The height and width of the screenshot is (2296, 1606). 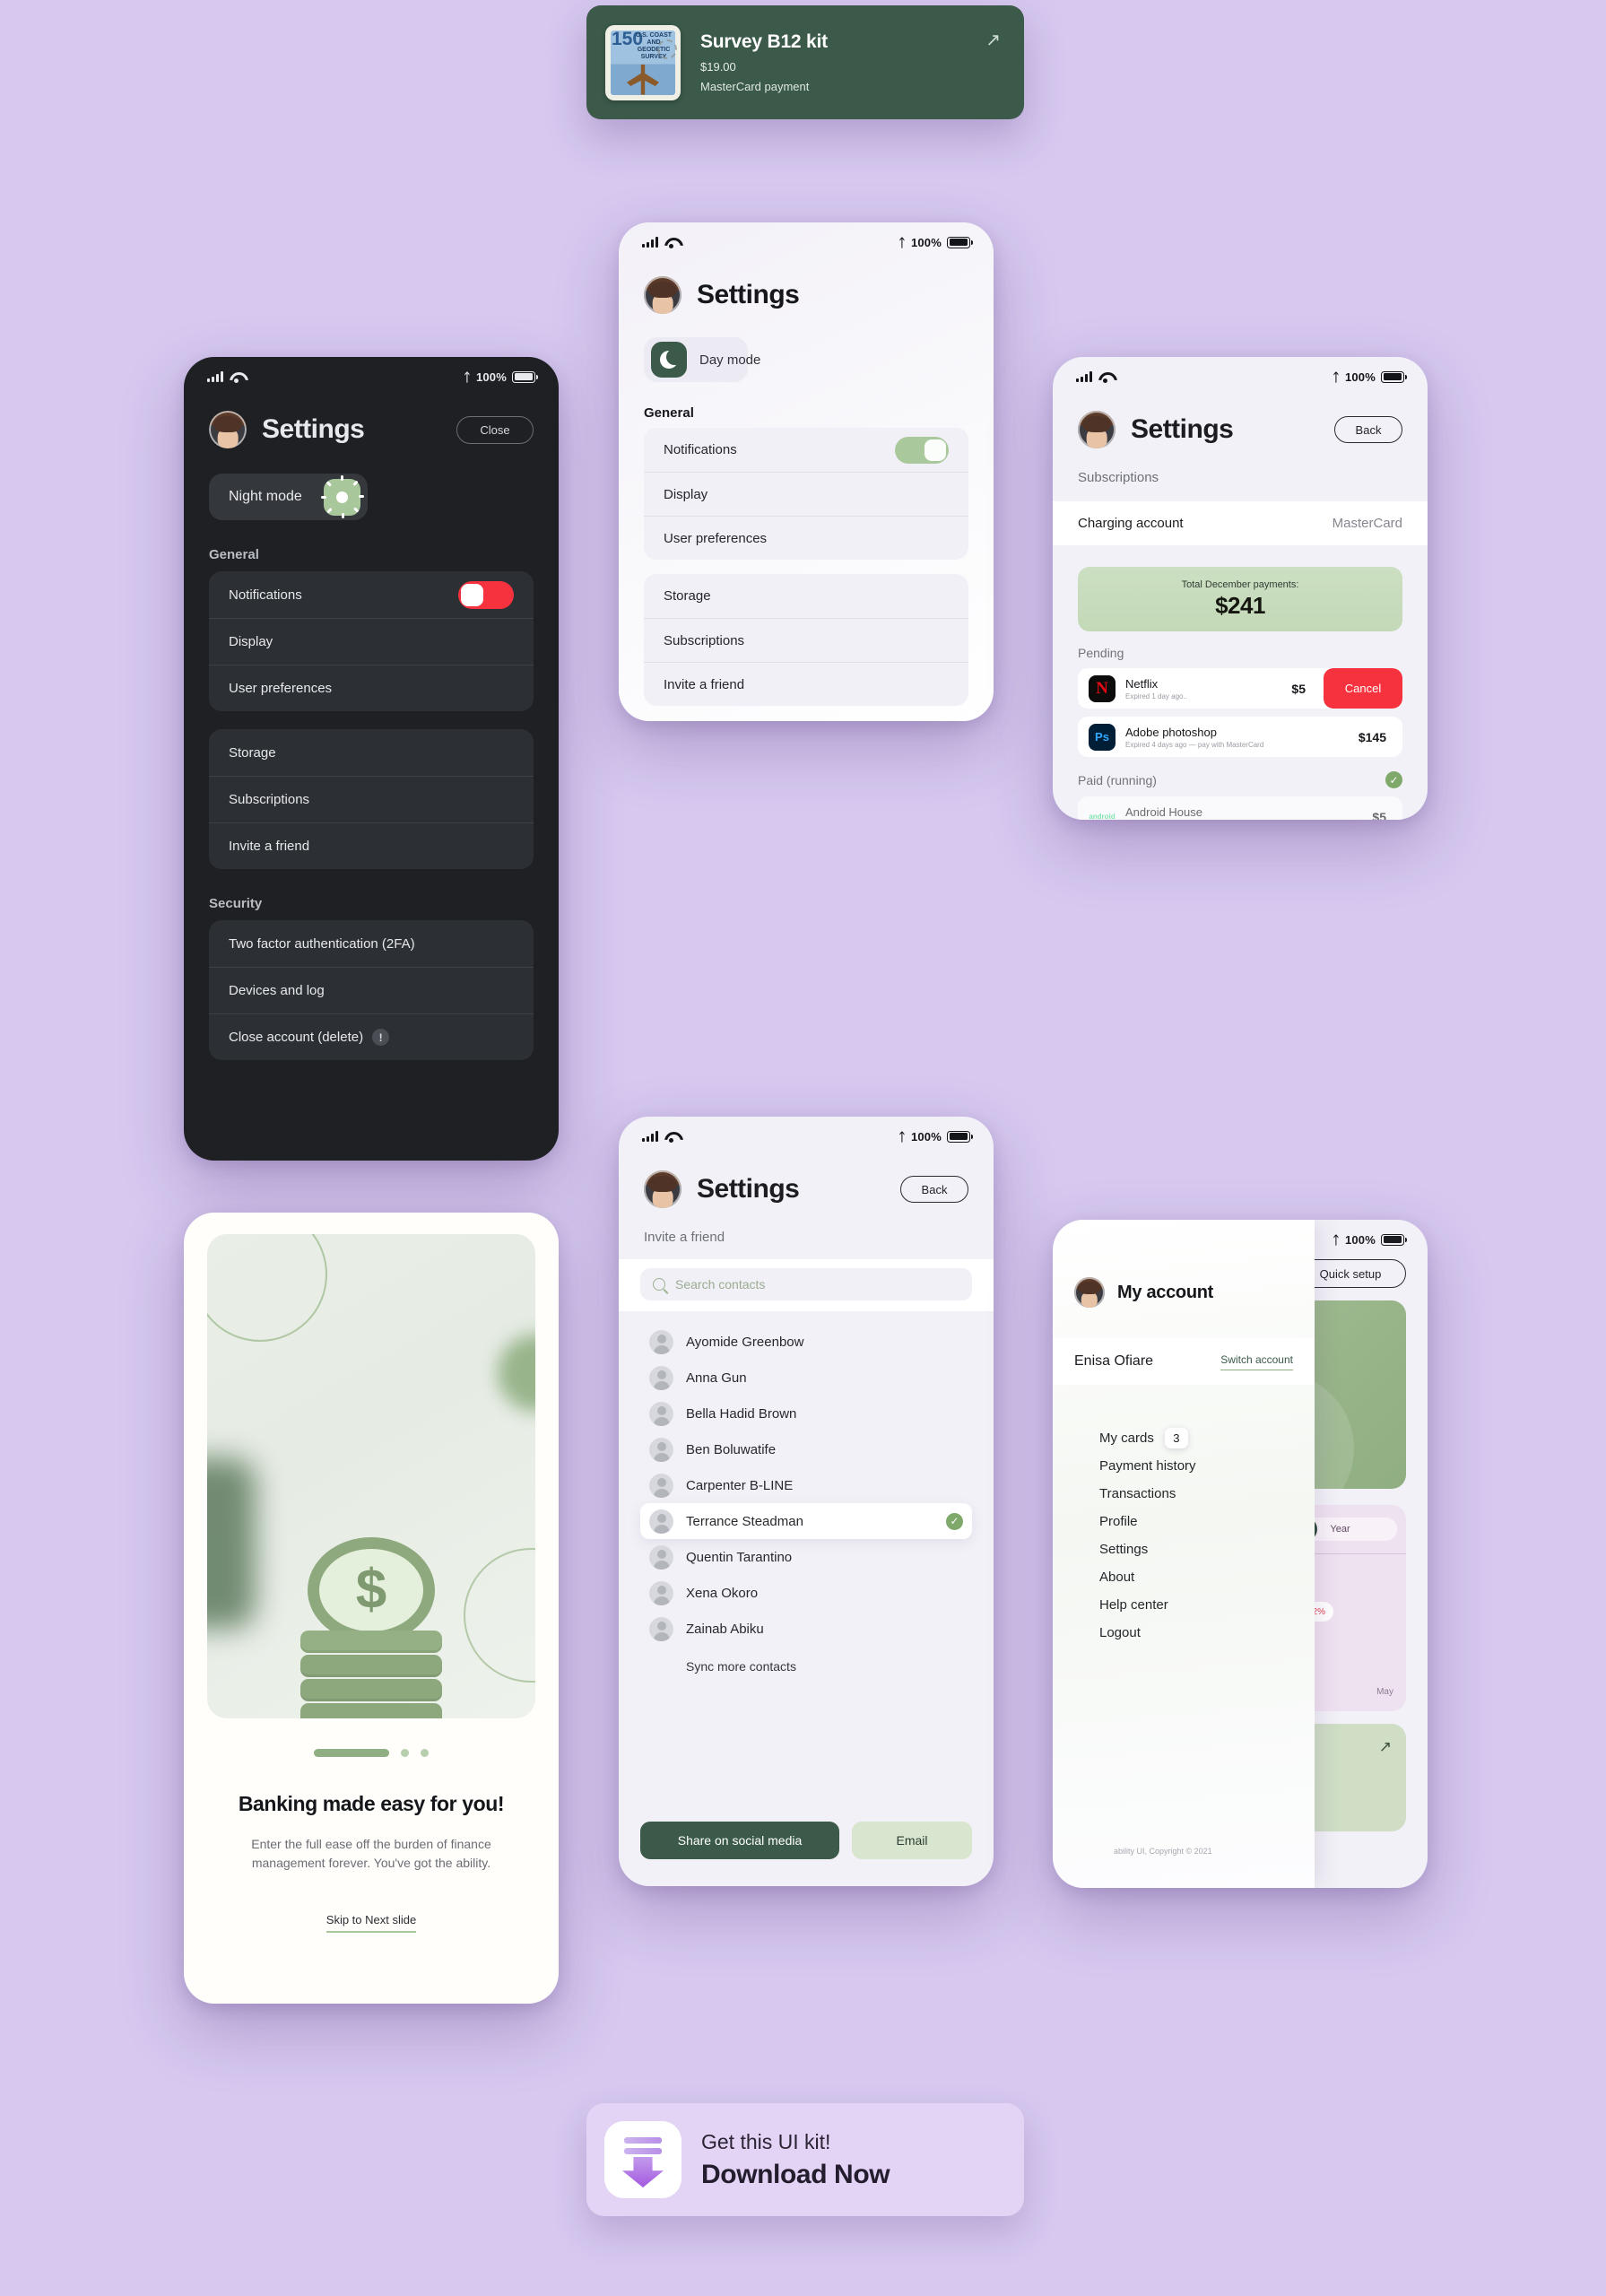 I want to click on contact-list-item: Ayomide Greenbow, so click(x=806, y=1342).